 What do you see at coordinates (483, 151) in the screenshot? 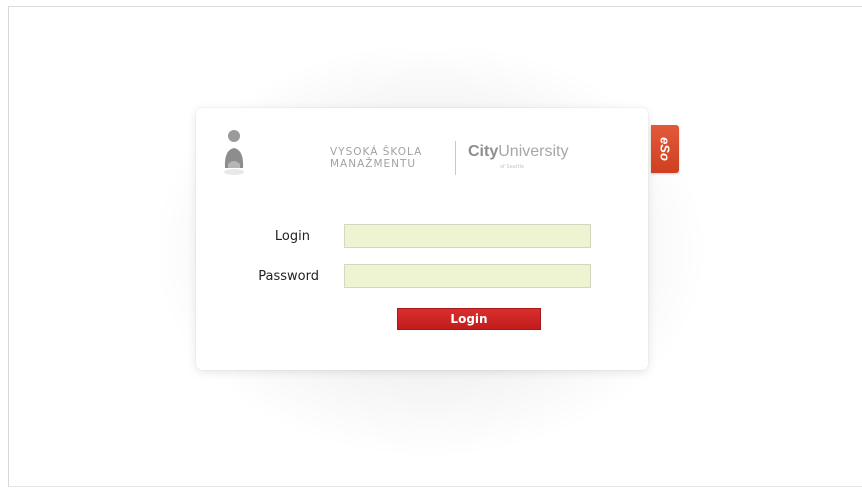
I see `city-university-bold: City` at bounding box center [483, 151].